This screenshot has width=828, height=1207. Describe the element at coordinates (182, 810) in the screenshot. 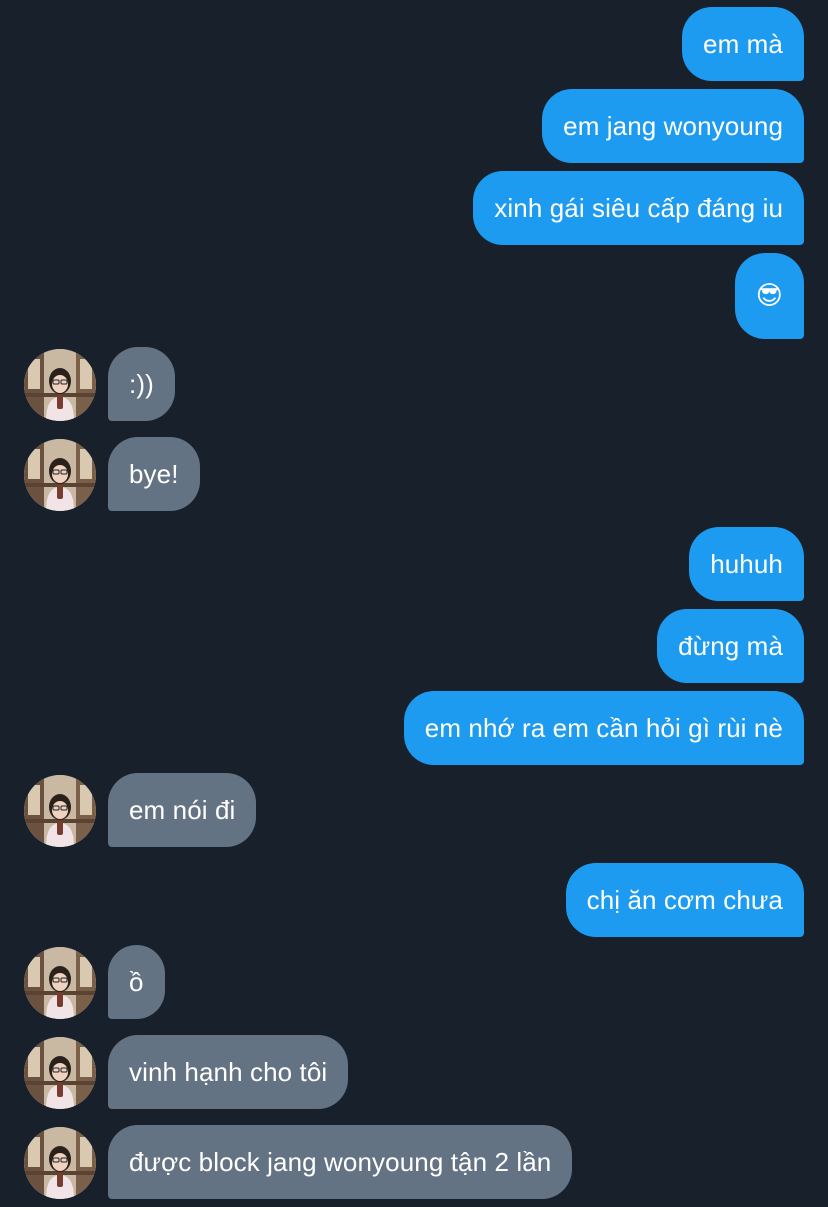

I see `received-message-bubble: em nói đi` at that location.